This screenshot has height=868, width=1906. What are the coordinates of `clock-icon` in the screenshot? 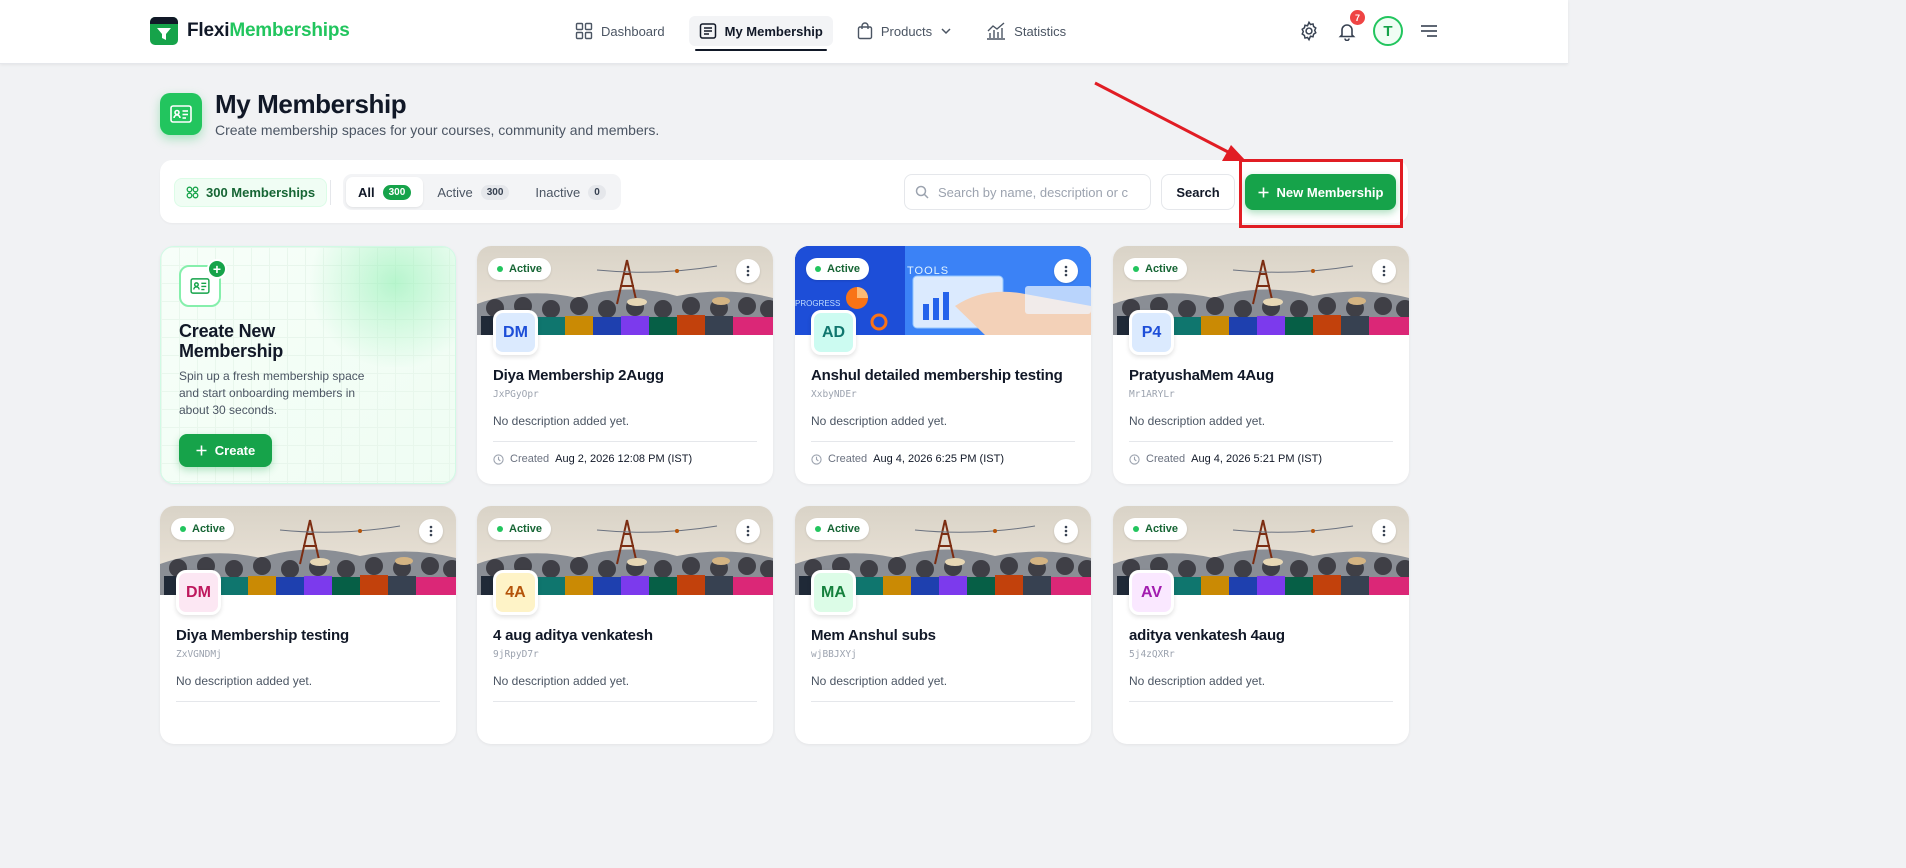 It's located at (816, 459).